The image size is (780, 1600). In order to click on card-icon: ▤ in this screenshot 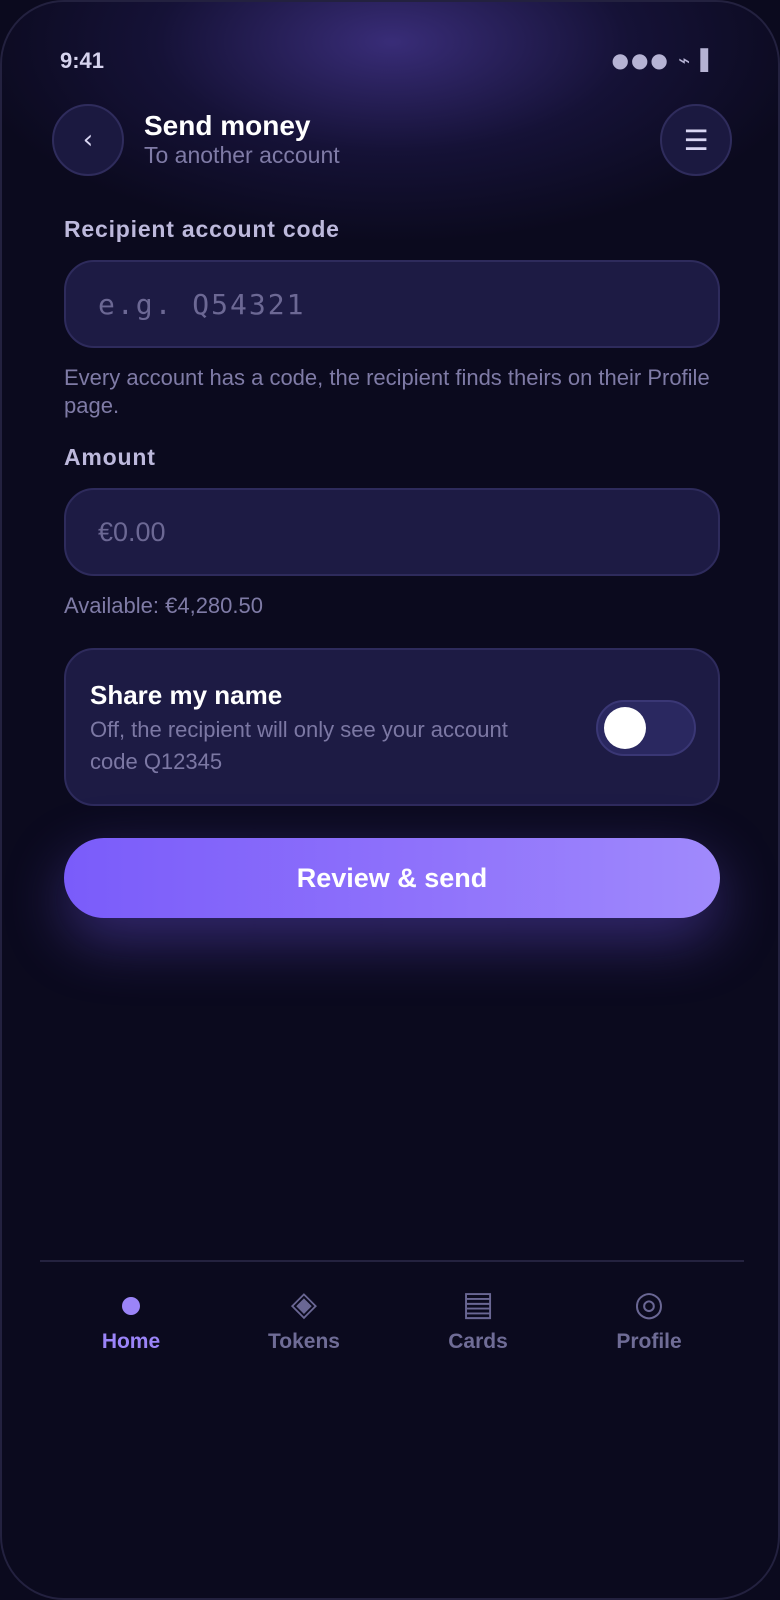, I will do `click(478, 1304)`.